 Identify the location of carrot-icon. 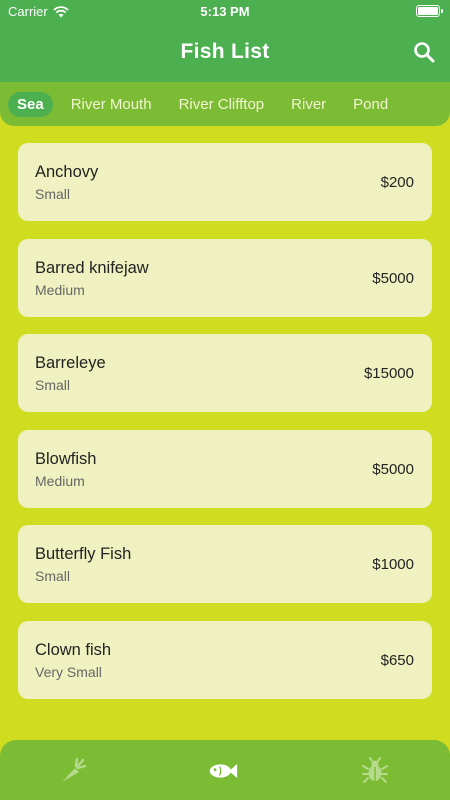
(74, 769).